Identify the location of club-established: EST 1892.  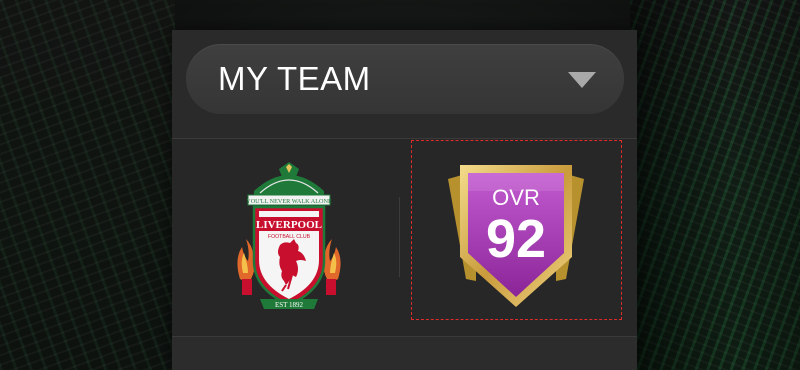
(289, 305).